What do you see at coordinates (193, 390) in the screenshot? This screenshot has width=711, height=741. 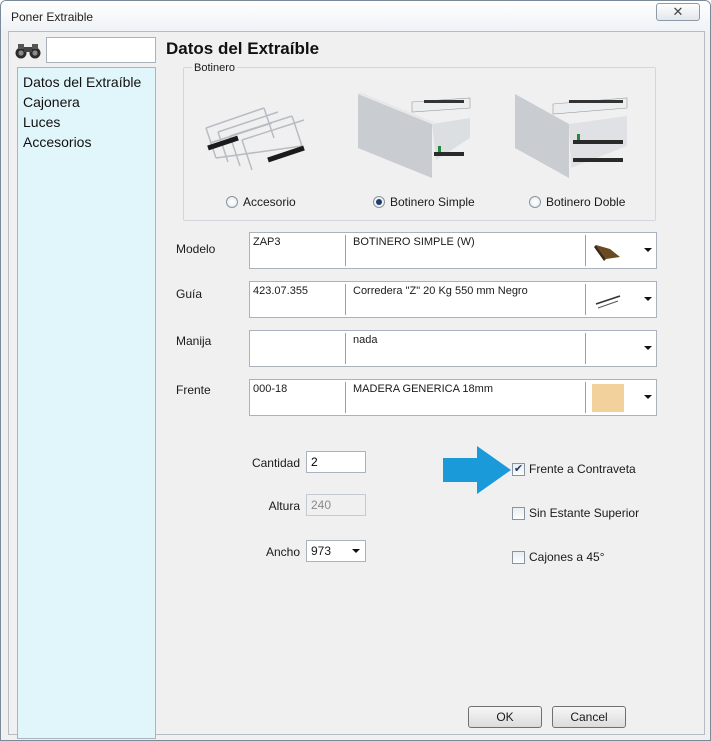 I see `frente-label: Frente` at bounding box center [193, 390].